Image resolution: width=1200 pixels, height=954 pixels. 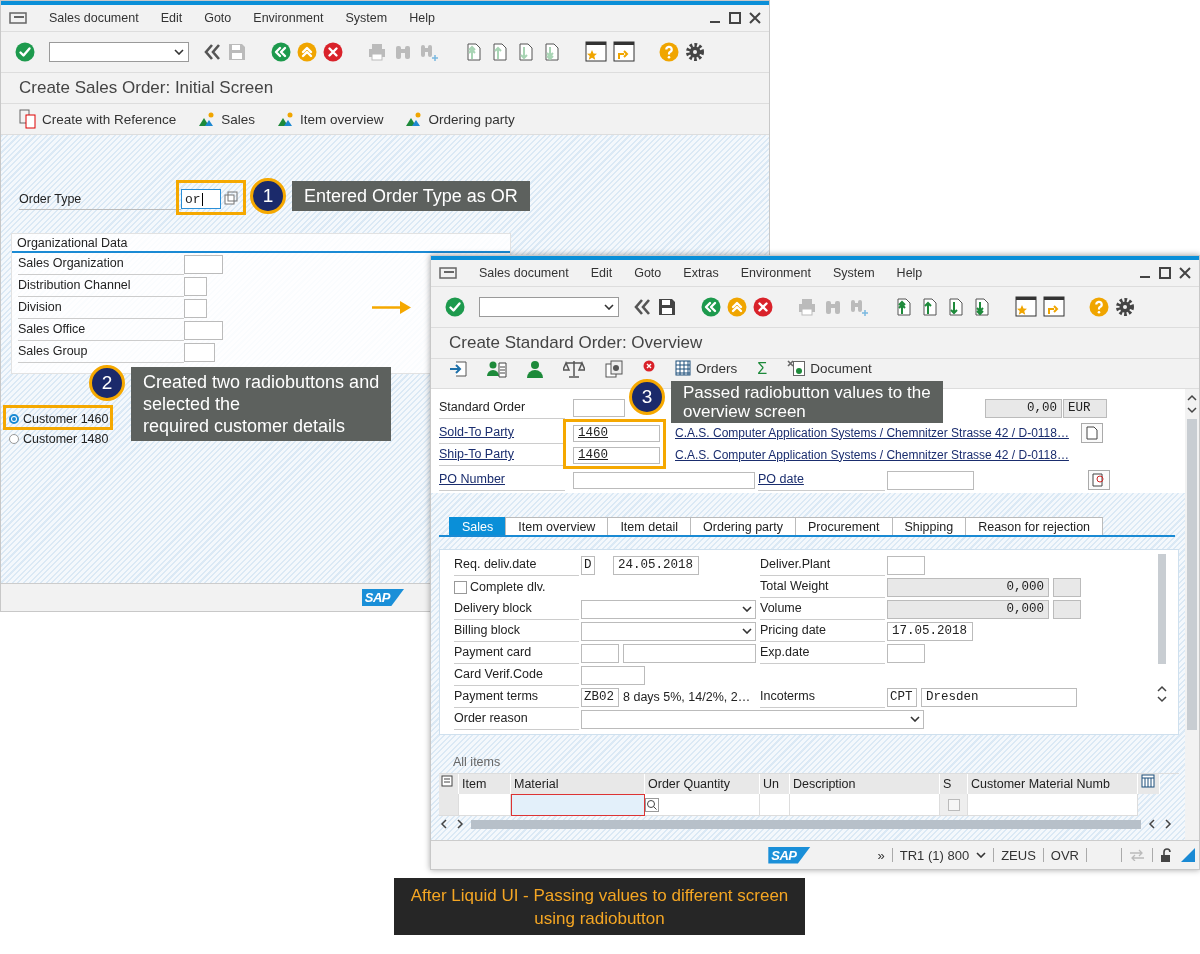 I want to click on select-all-icon, so click(x=448, y=781).